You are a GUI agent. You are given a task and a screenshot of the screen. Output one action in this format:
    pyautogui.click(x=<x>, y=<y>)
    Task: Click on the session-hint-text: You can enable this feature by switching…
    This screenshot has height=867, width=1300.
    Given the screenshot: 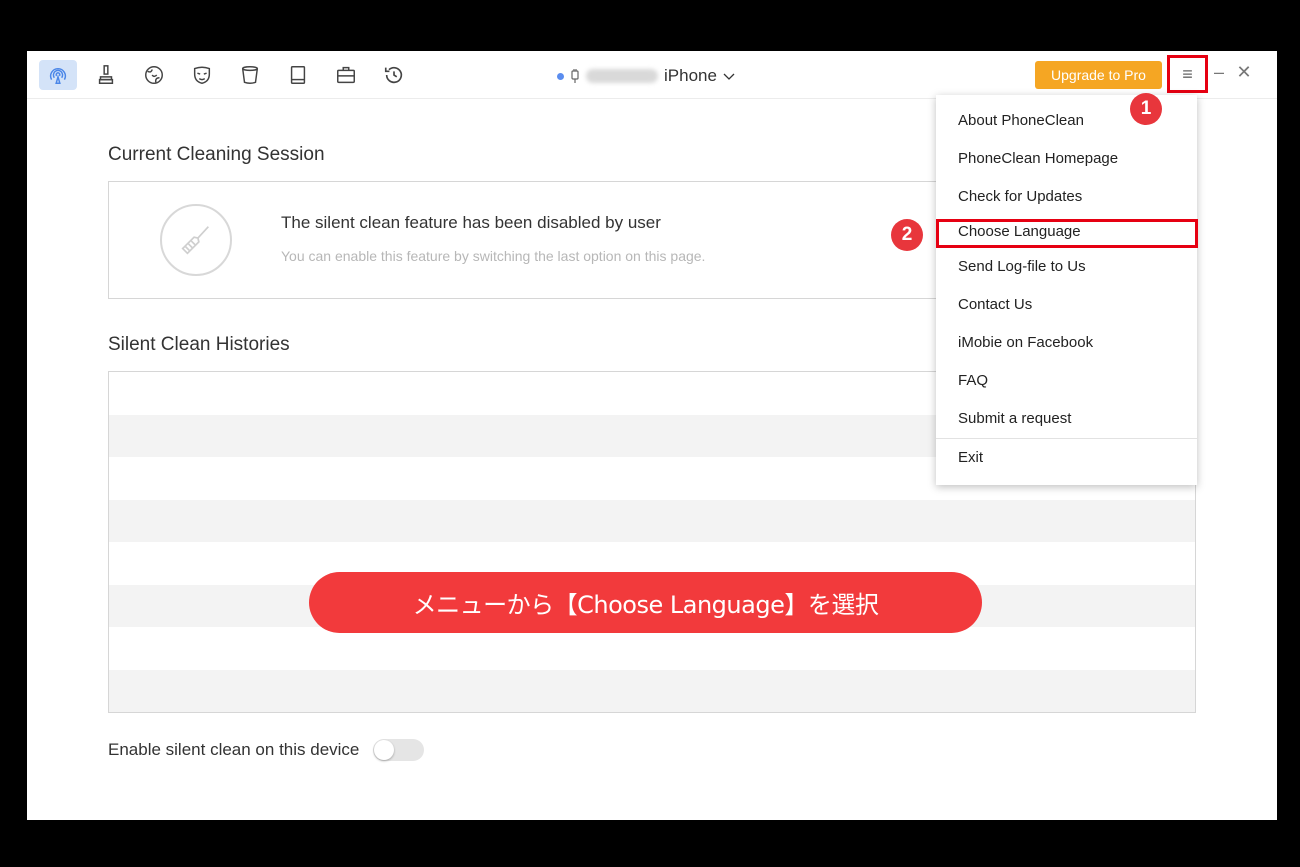 What is the action you would take?
    pyautogui.click(x=493, y=256)
    